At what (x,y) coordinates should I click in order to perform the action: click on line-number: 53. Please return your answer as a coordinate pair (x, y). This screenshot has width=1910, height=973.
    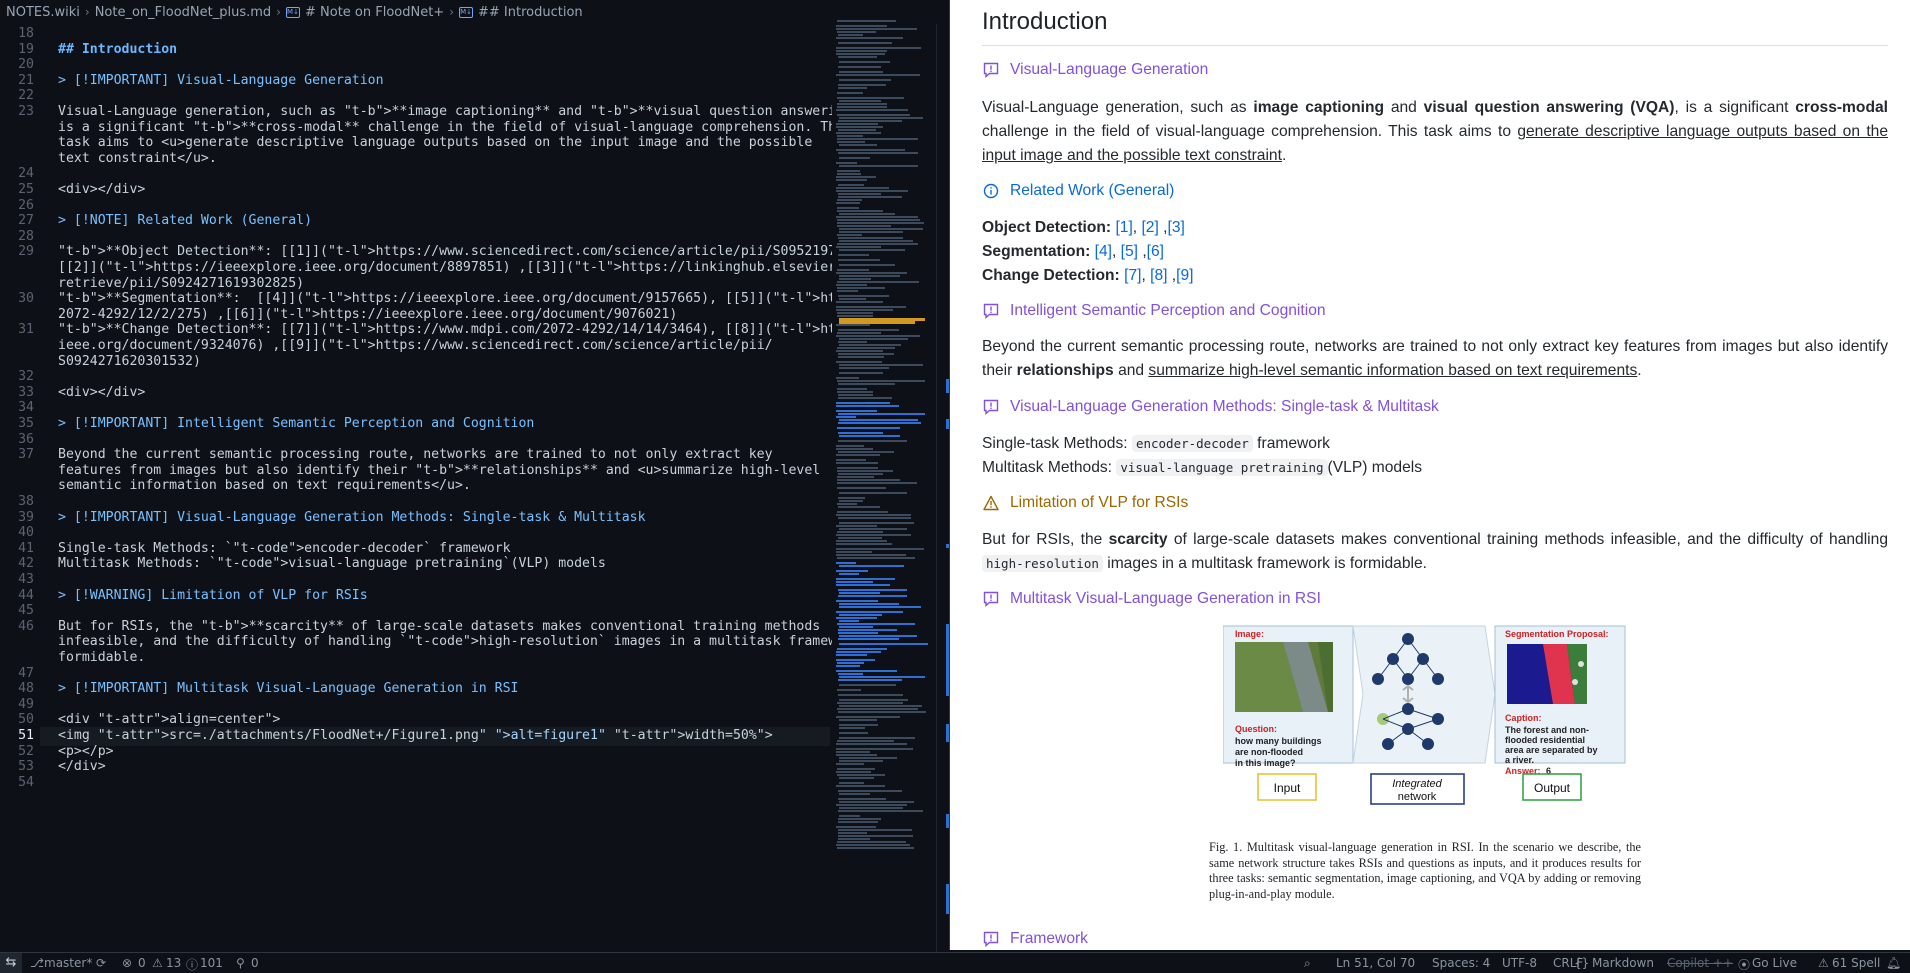
    Looking at the image, I should click on (17, 766).